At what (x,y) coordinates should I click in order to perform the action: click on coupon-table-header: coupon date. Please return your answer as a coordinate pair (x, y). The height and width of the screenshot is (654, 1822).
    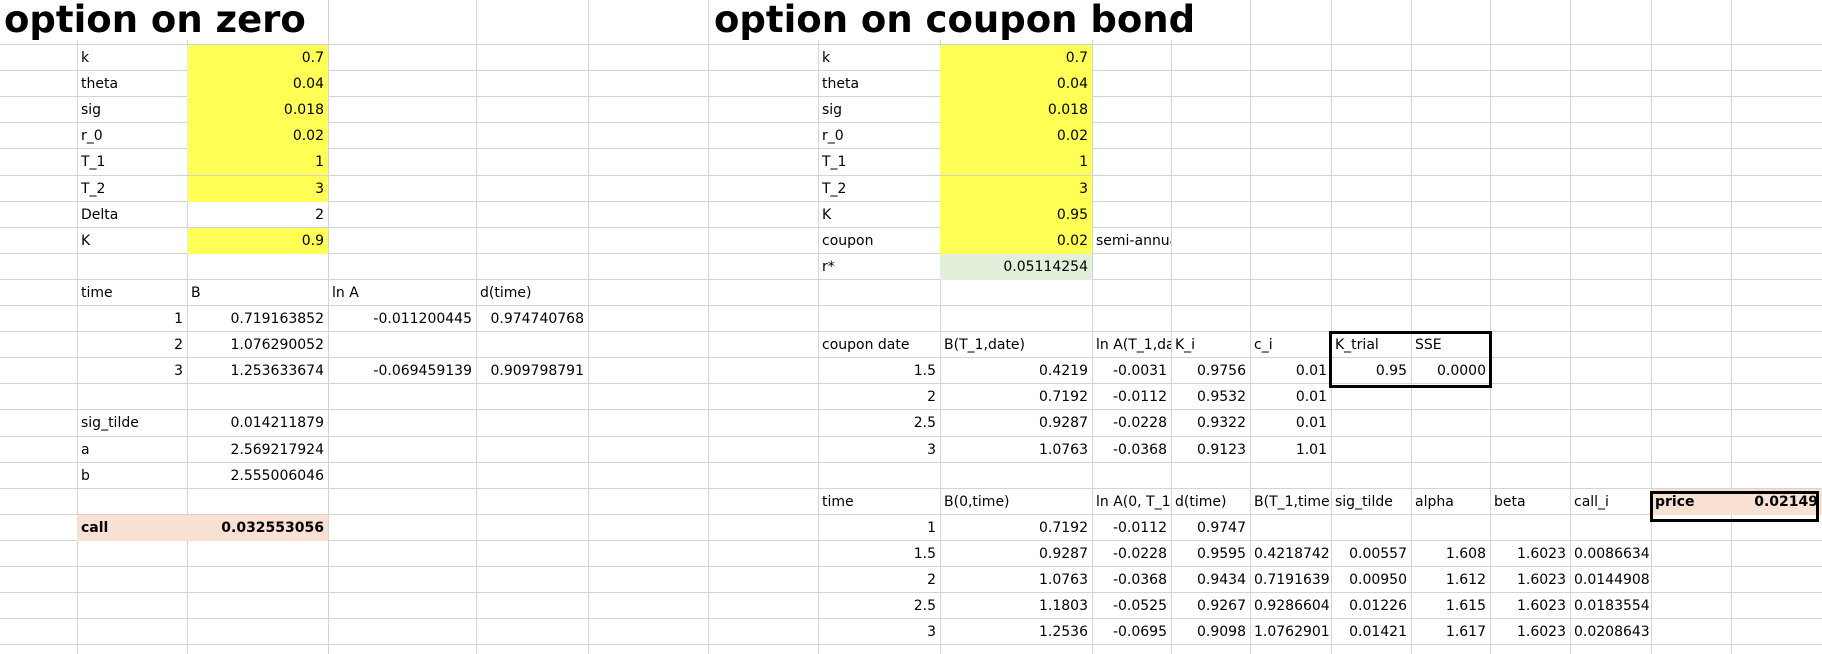
    Looking at the image, I should click on (879, 345).